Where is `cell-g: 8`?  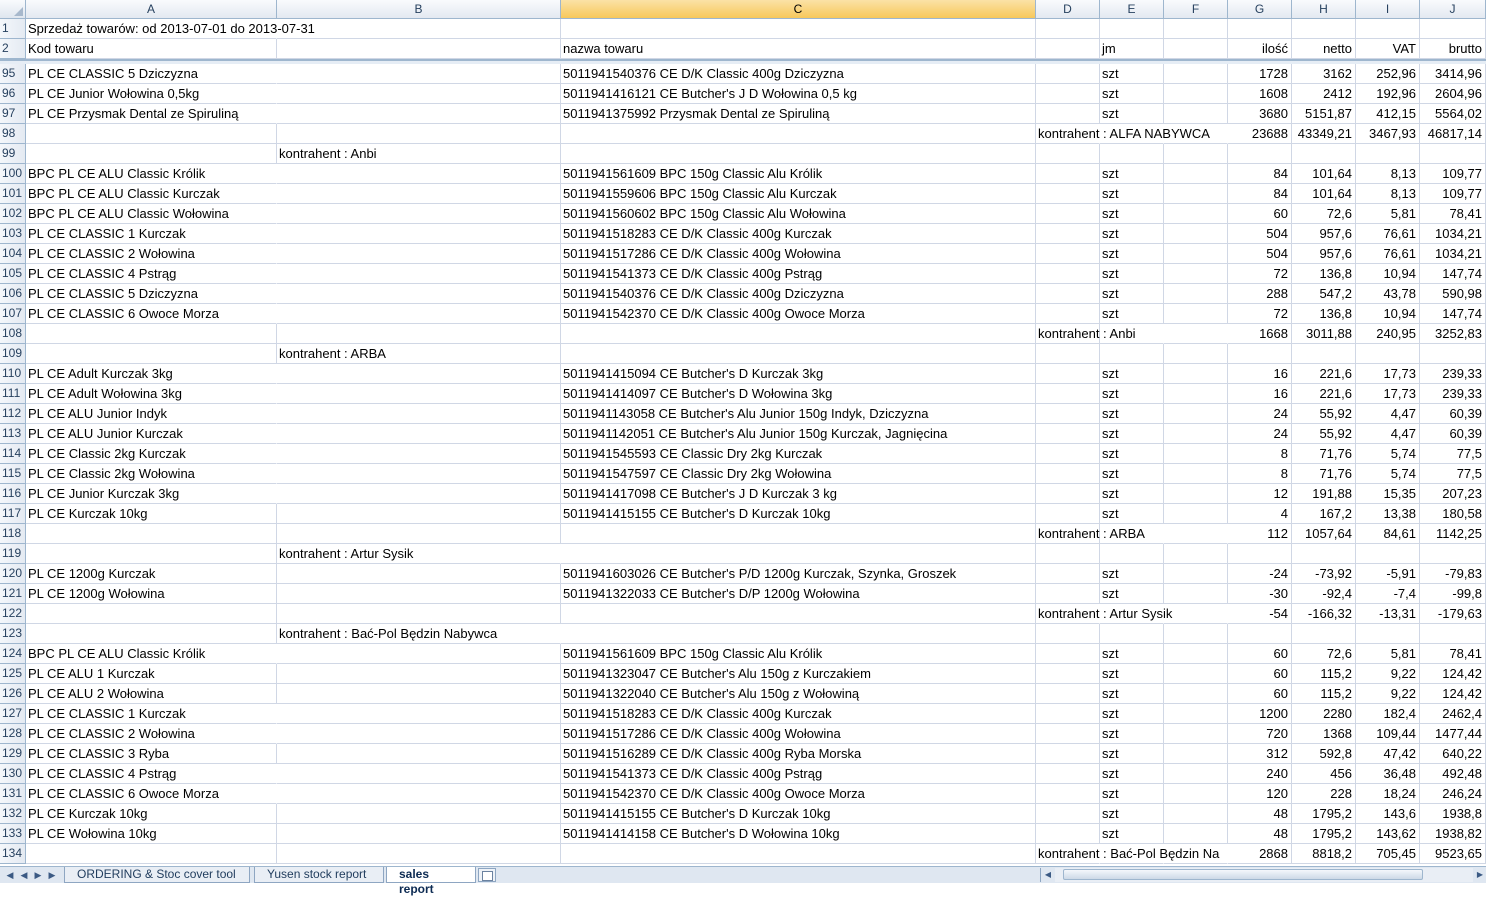 cell-g: 8 is located at coordinates (1260, 474).